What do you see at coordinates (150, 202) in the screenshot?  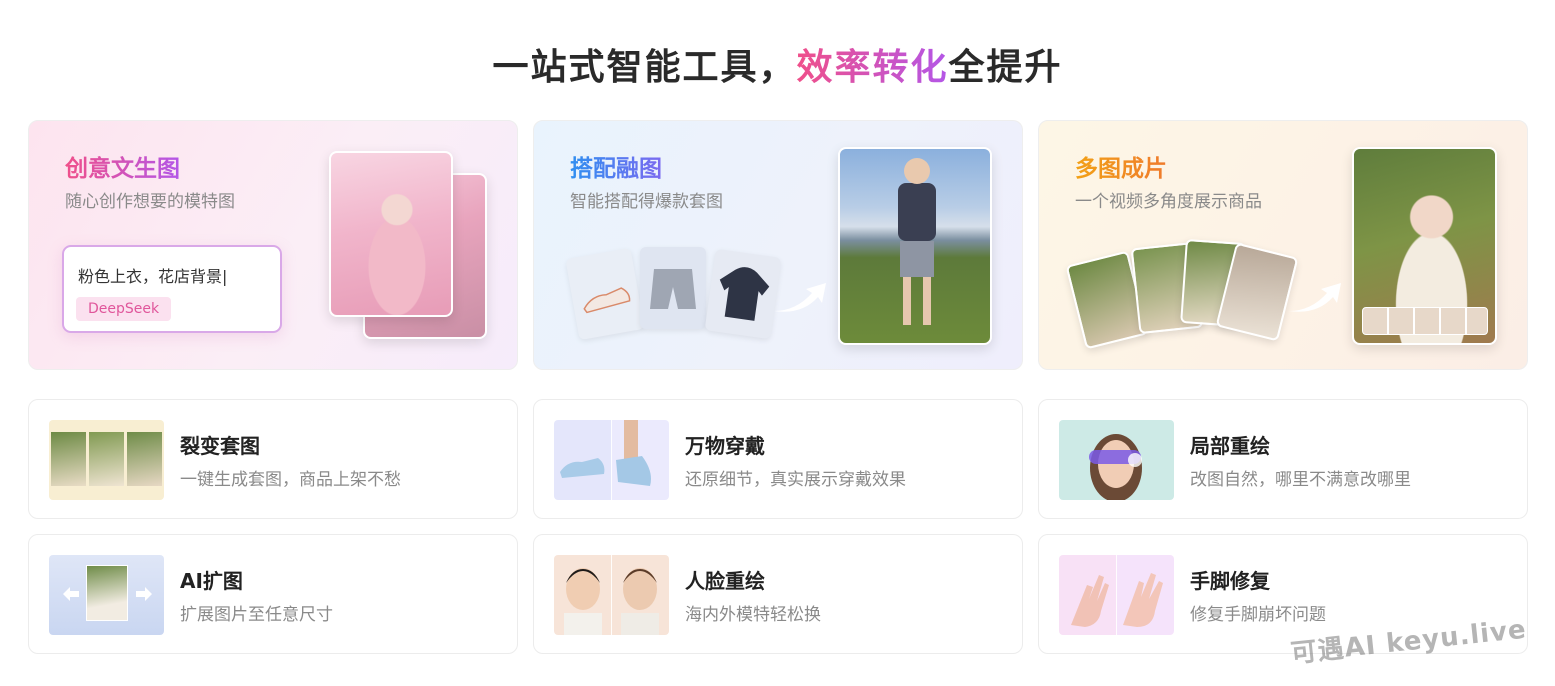 I see `feature-subtitle: 随心创作想要的模特图` at bounding box center [150, 202].